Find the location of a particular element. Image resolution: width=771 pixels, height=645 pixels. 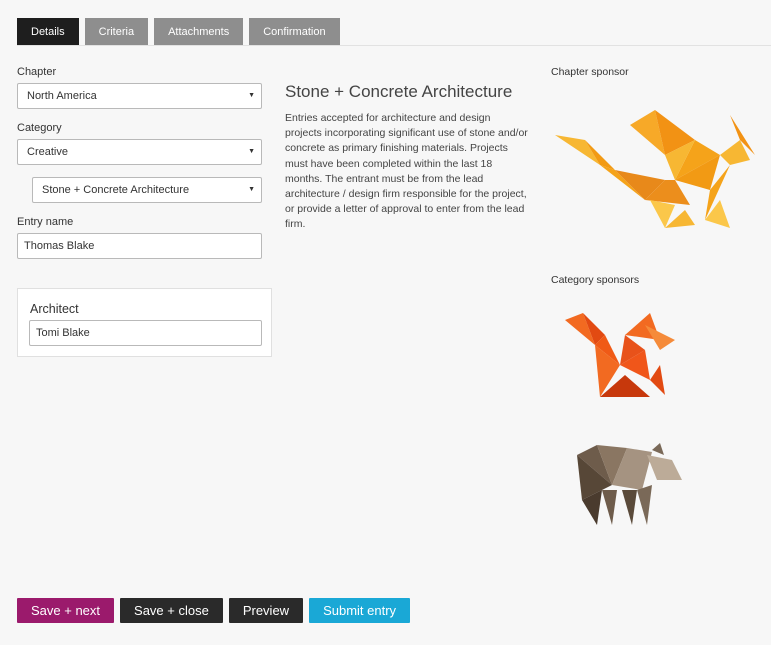

subcategory-select: Stone + Concrete Architecture ▼ is located at coordinates (147, 190).